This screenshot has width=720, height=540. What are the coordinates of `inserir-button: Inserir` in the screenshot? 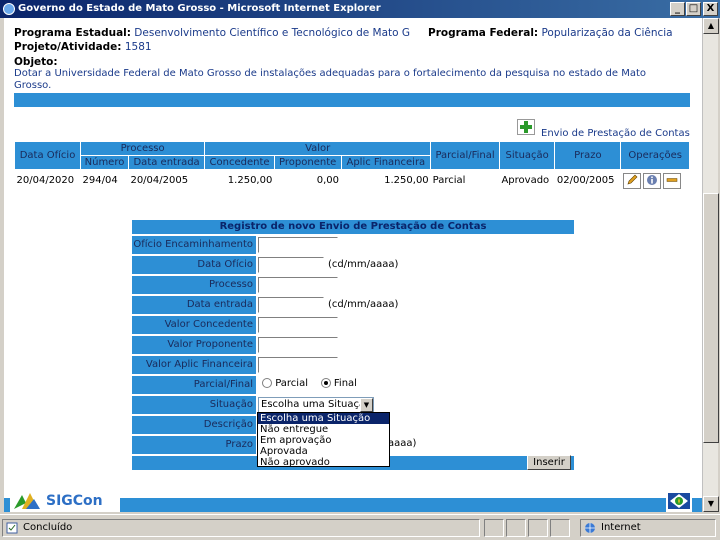 It's located at (549, 462).